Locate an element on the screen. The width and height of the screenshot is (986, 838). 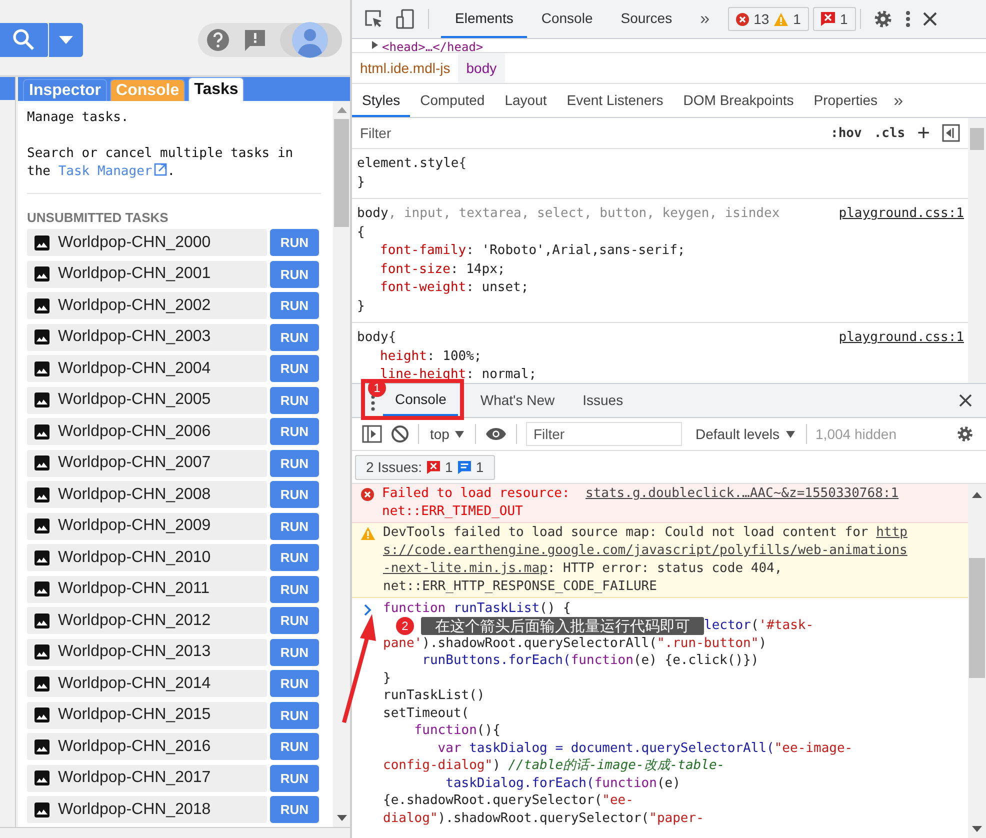
task-item: Worldpop-CHN_2007 is located at coordinates (147, 463).